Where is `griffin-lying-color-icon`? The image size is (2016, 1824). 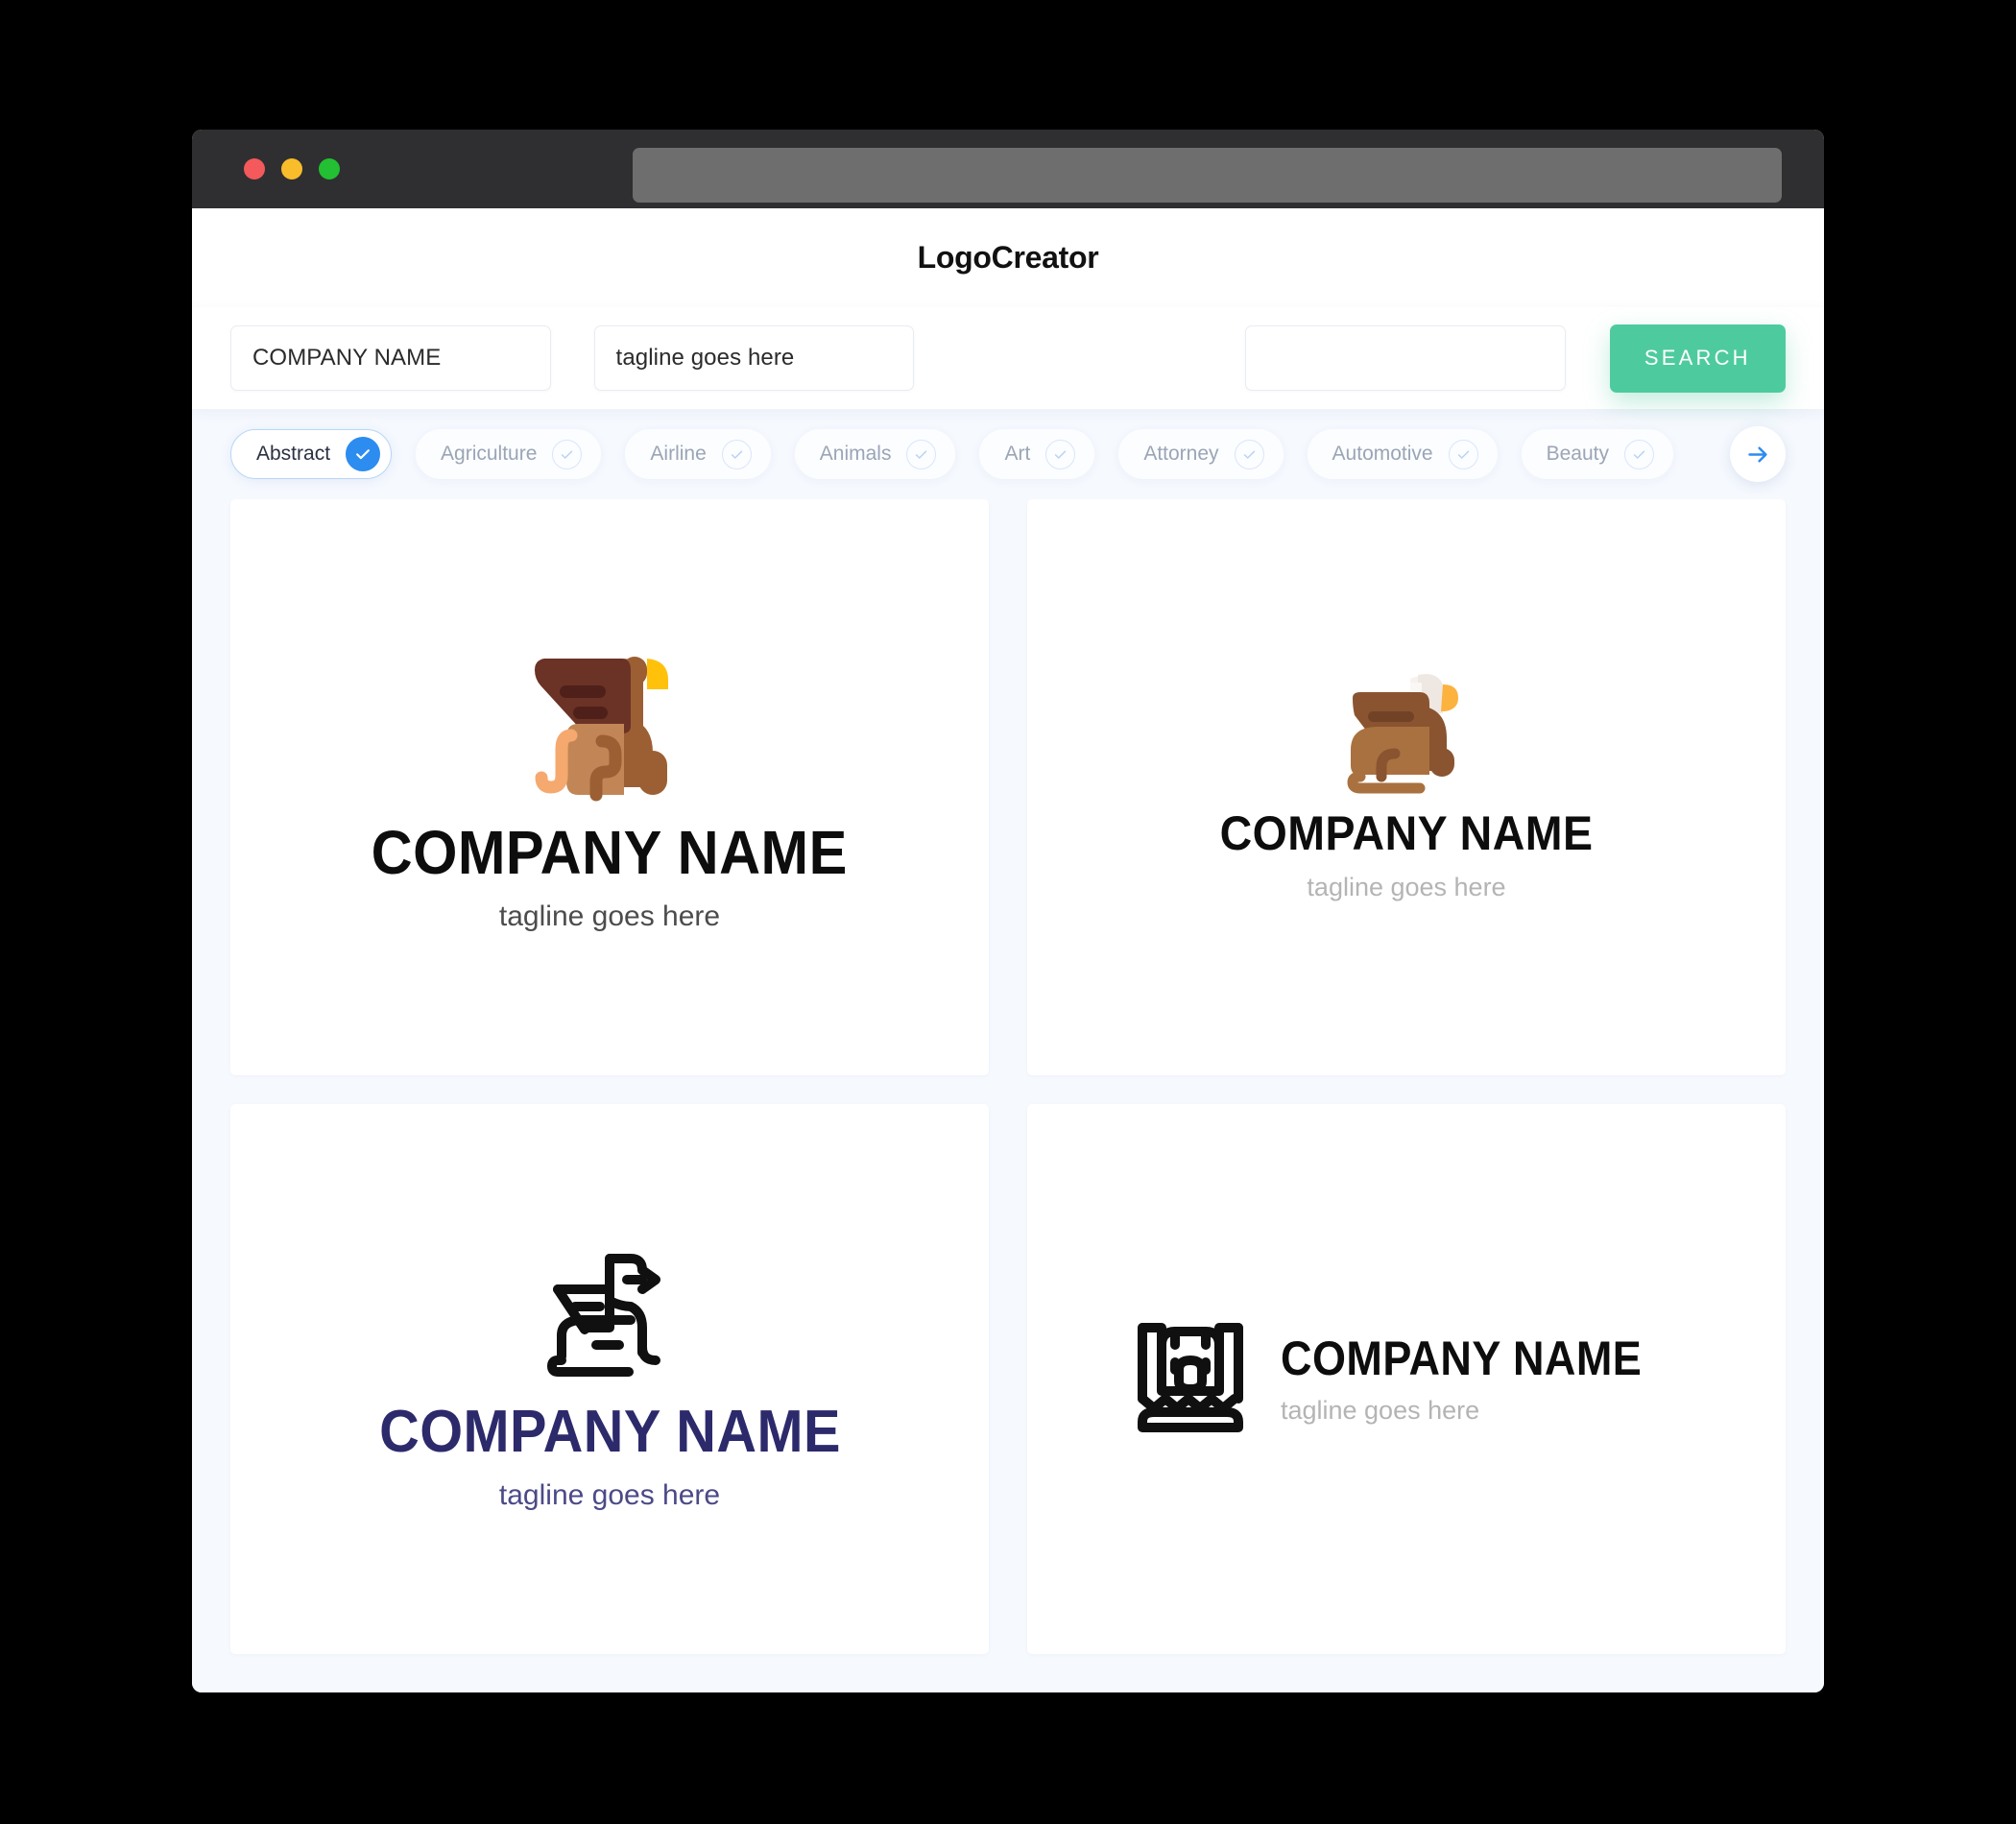
griffin-lying-color-icon is located at coordinates (1402, 734).